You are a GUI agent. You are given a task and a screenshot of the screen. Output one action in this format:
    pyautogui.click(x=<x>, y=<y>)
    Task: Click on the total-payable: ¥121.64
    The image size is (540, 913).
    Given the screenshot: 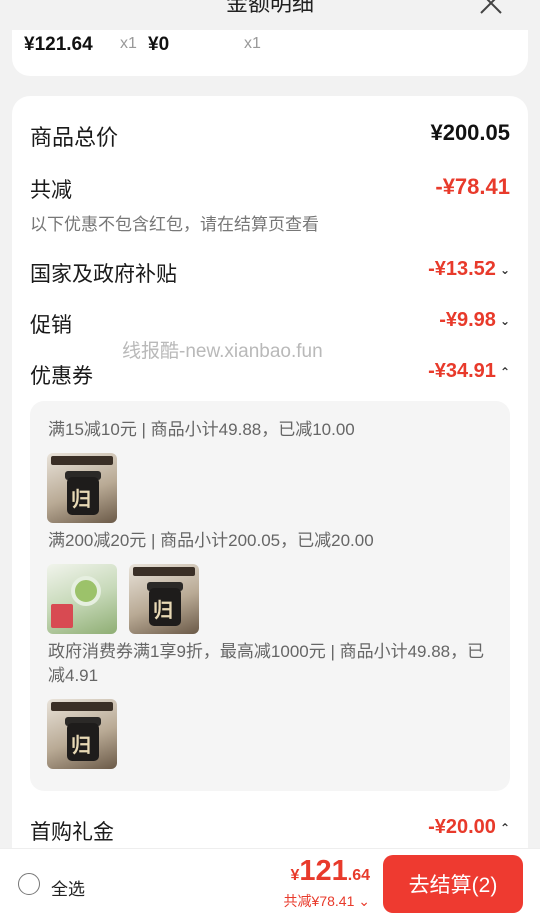 What is the action you would take?
    pyautogui.click(x=330, y=871)
    